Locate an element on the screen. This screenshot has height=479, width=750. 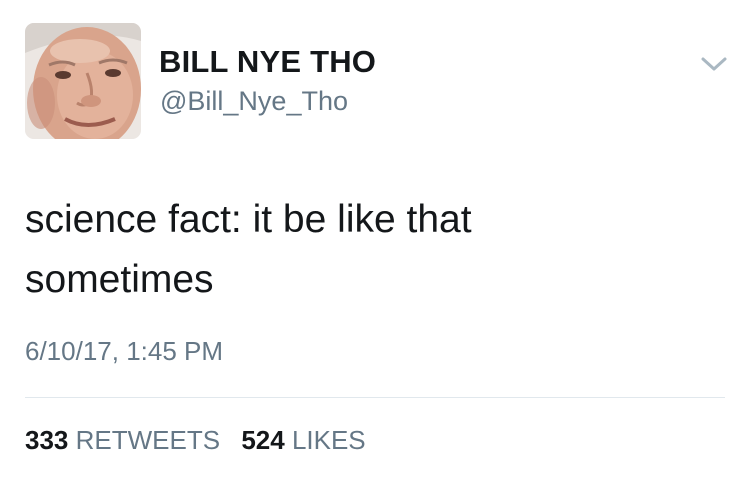
tweet-stats: 333 RETWEETS 524 LIKES is located at coordinates (202, 440).